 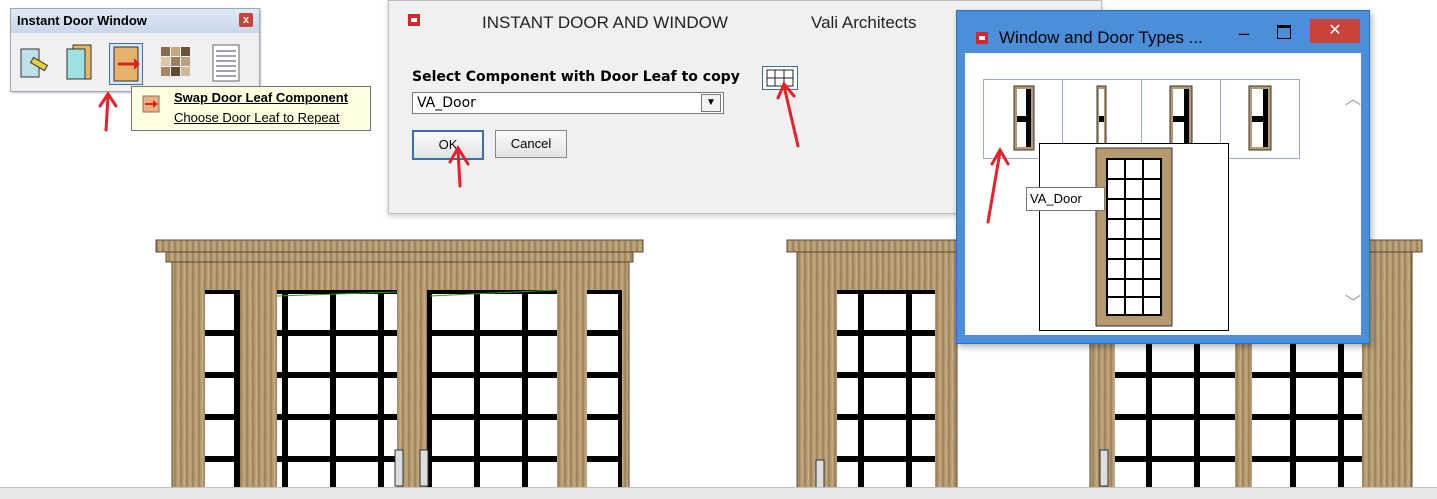 I want to click on glass-door-tool-button, so click(x=79, y=63).